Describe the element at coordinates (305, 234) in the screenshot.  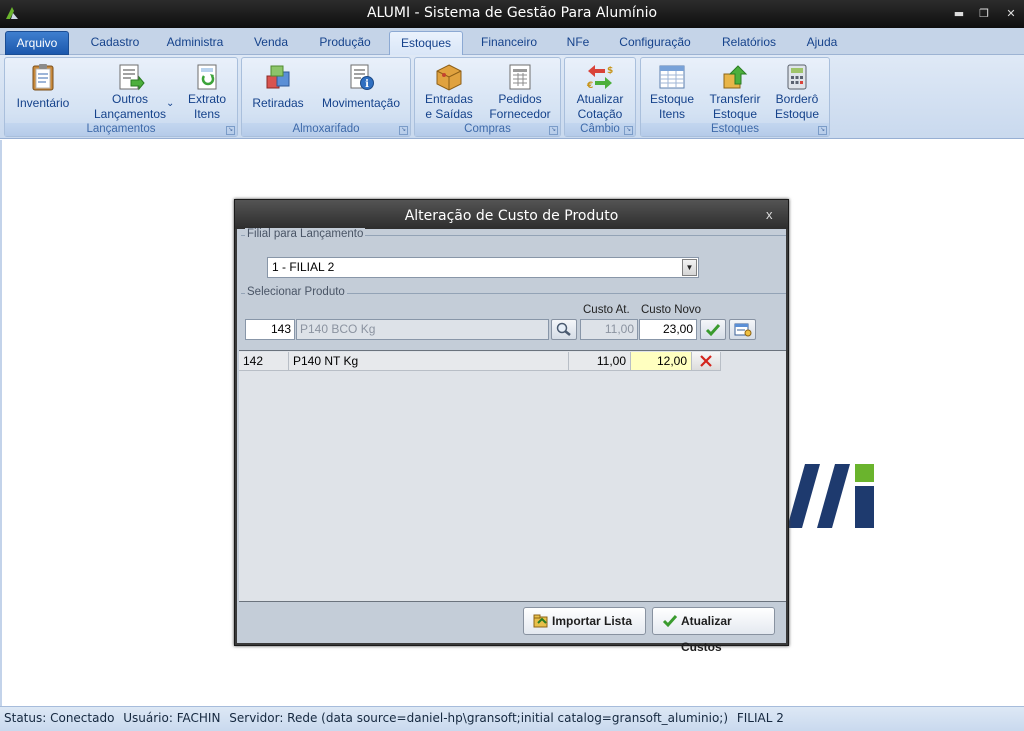
I see `filial-legend: Filial para Lançamento` at that location.